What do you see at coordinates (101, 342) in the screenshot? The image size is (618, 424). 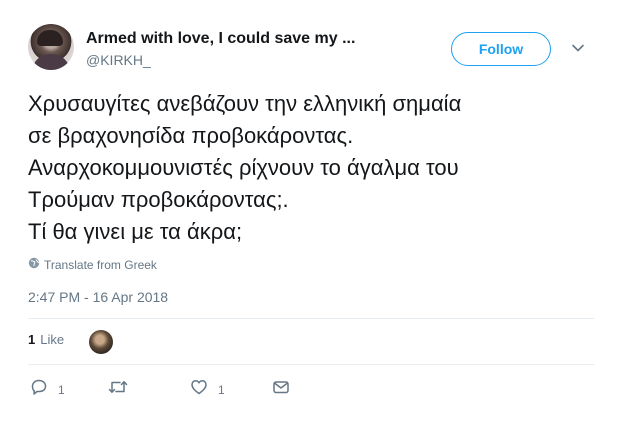 I see `liker-avatar` at bounding box center [101, 342].